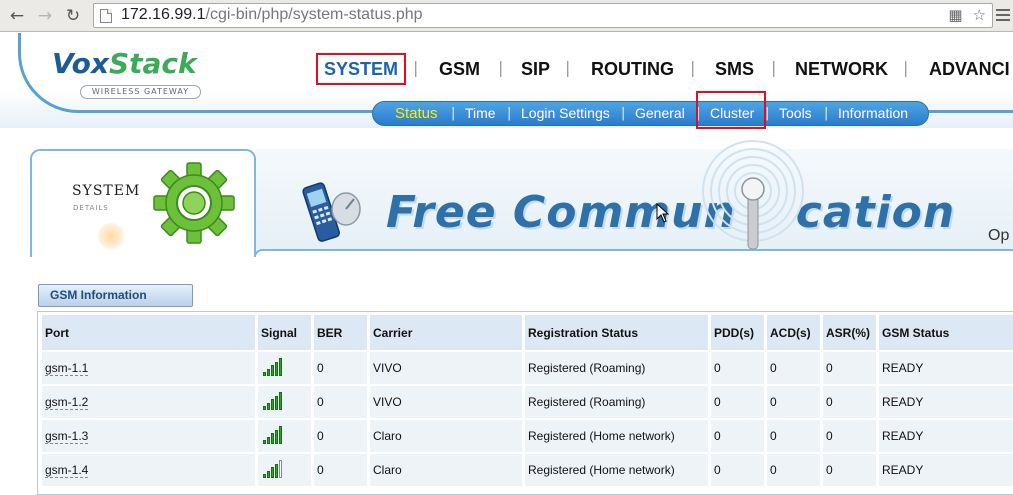  Describe the element at coordinates (955, 15) in the screenshot. I see `translate-icon: ▦` at that location.